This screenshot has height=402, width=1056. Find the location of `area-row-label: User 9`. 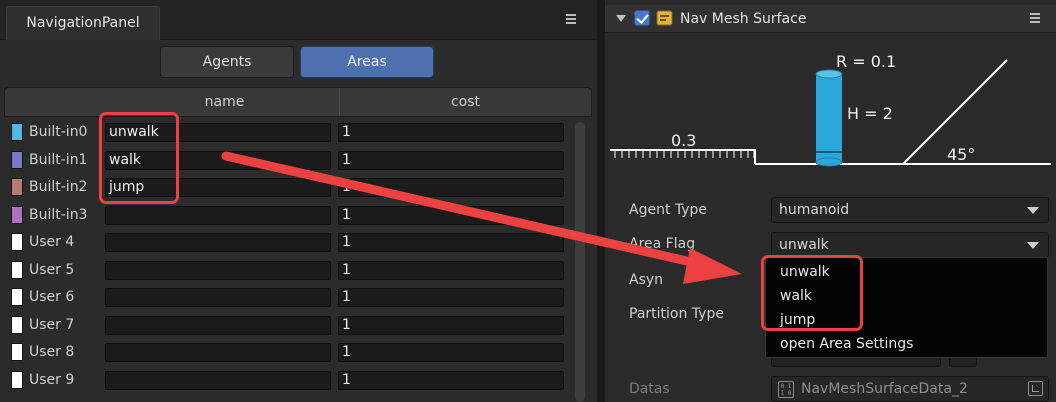

area-row-label: User 9 is located at coordinates (52, 380).